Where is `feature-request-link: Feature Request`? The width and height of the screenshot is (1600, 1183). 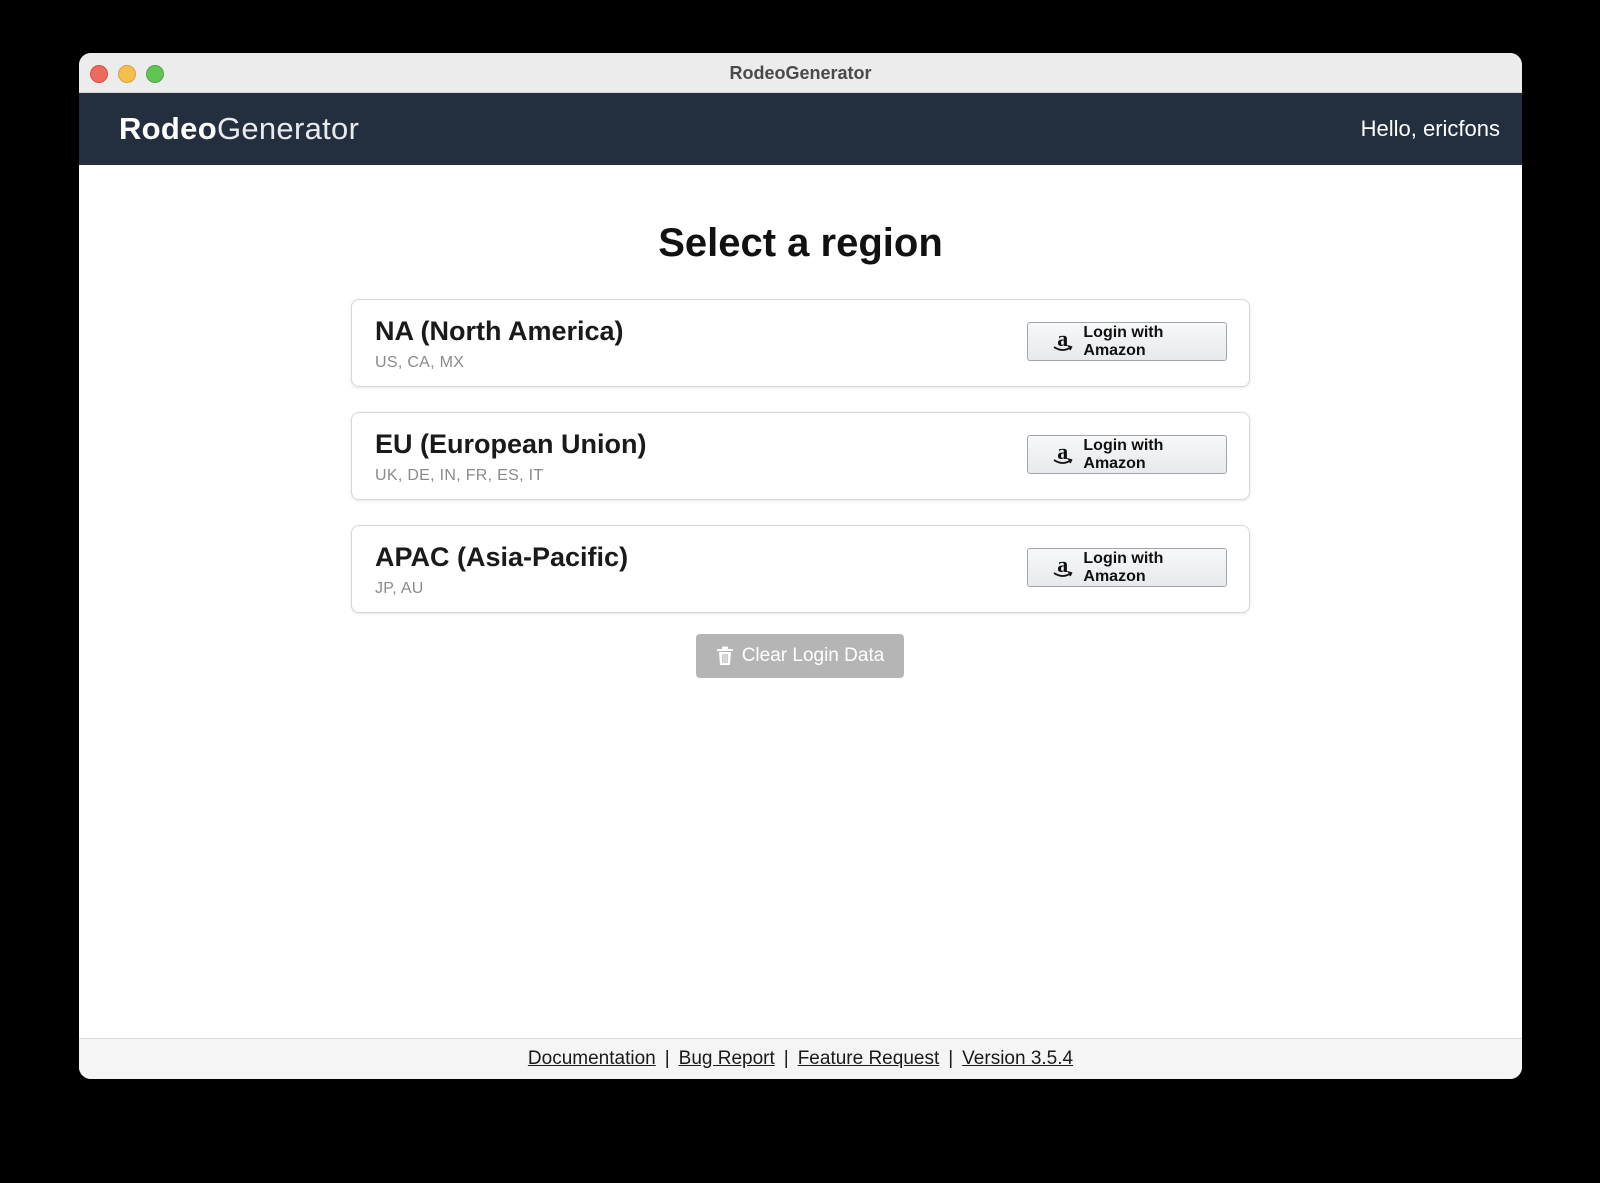
feature-request-link: Feature Request is located at coordinates (869, 1059).